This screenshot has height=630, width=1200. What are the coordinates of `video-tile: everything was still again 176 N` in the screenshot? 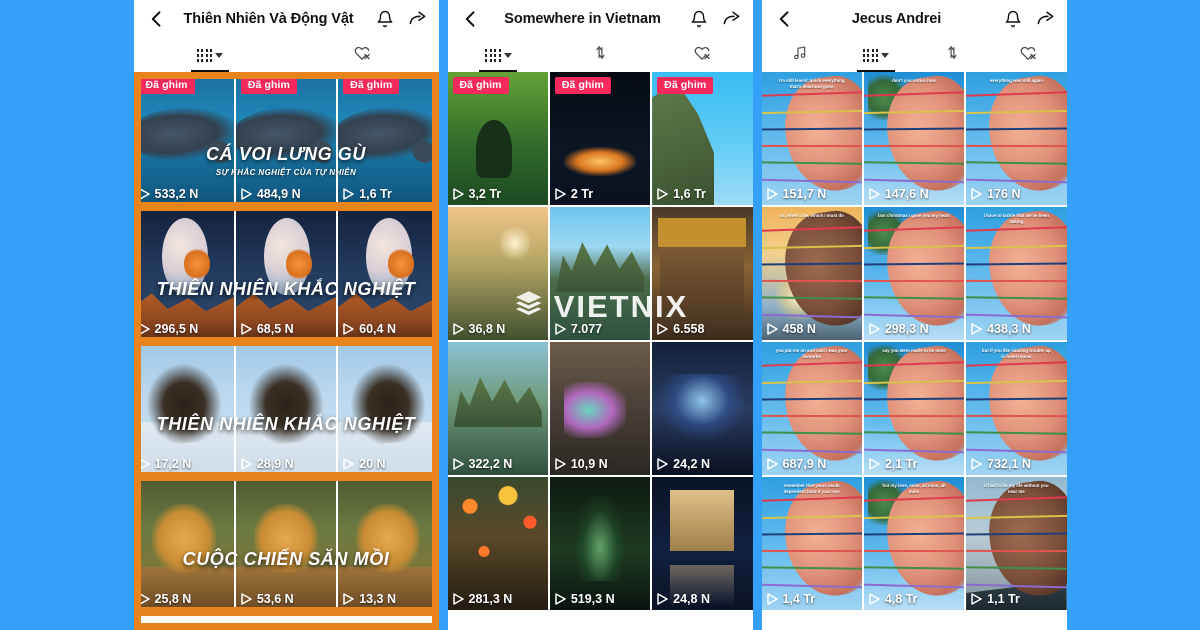 It's located at (1016, 138).